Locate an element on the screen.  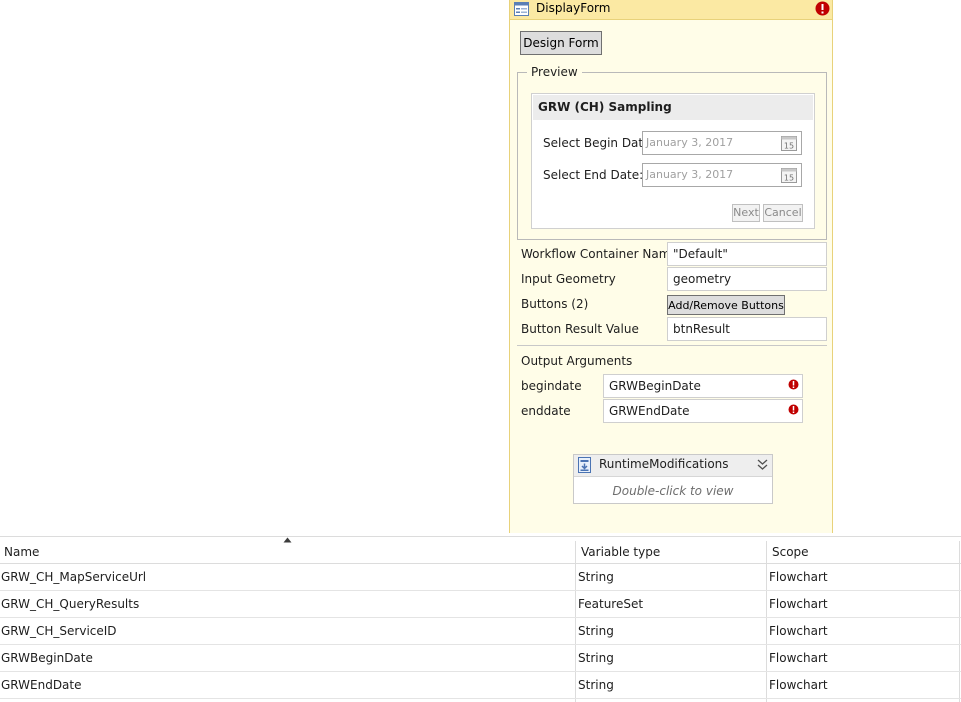
runtime-icon is located at coordinates (584, 465).